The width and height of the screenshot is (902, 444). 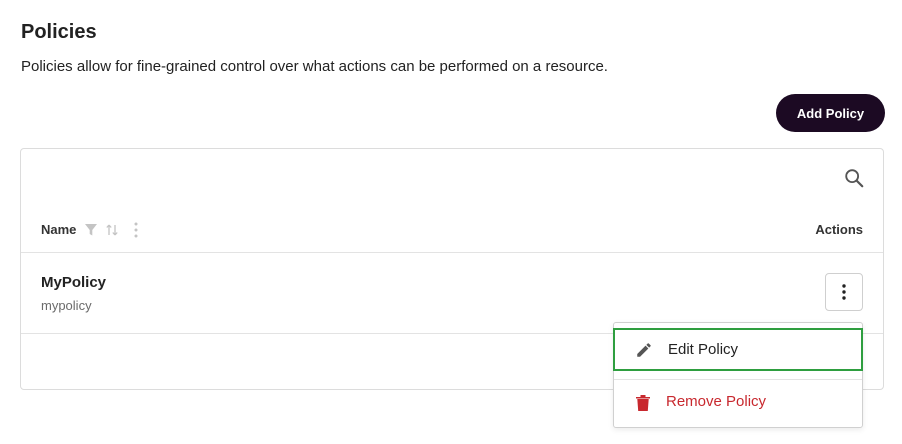 I want to click on trash-icon, so click(x=643, y=403).